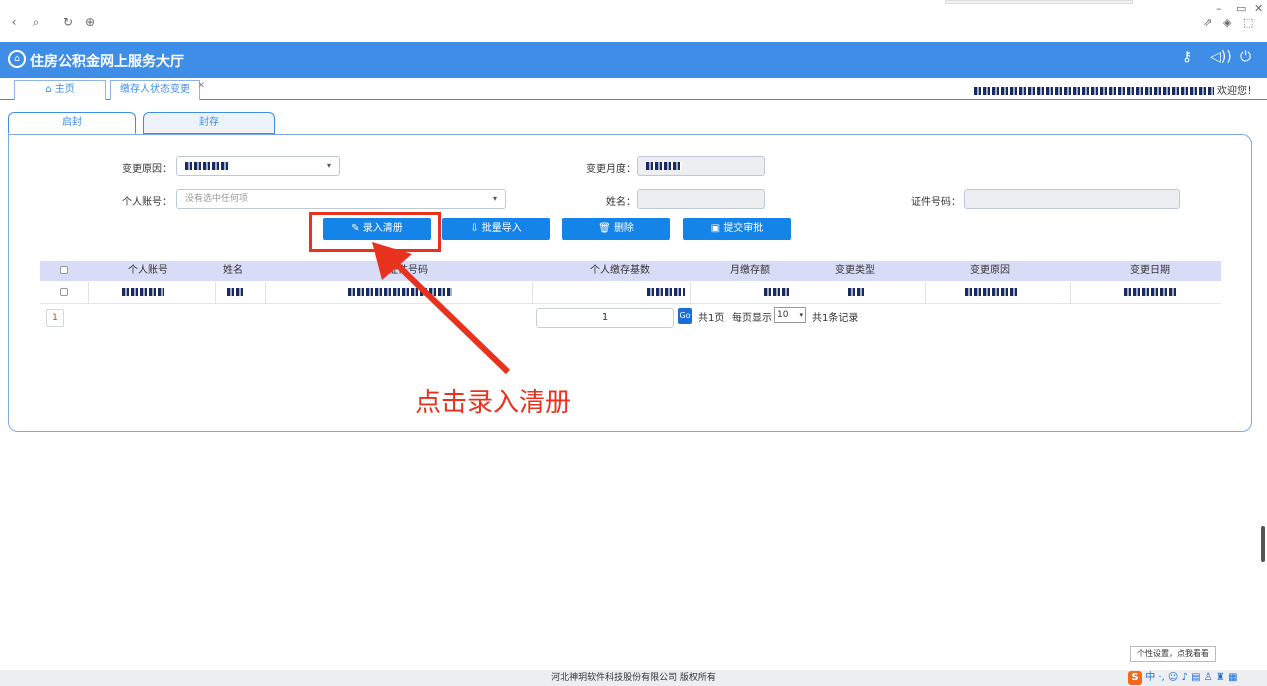 Image resolution: width=1267 pixels, height=686 pixels. What do you see at coordinates (664, 165) in the screenshot?
I see `change-month-value-redacted` at bounding box center [664, 165].